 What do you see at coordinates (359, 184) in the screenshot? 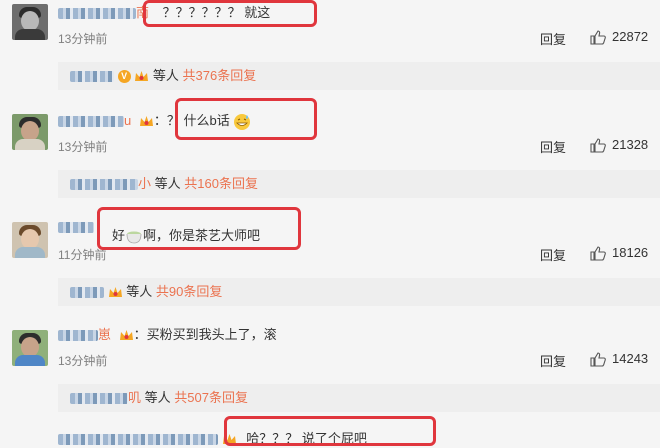
I see `reply-summary: 小 等人 共160条回复` at bounding box center [359, 184].